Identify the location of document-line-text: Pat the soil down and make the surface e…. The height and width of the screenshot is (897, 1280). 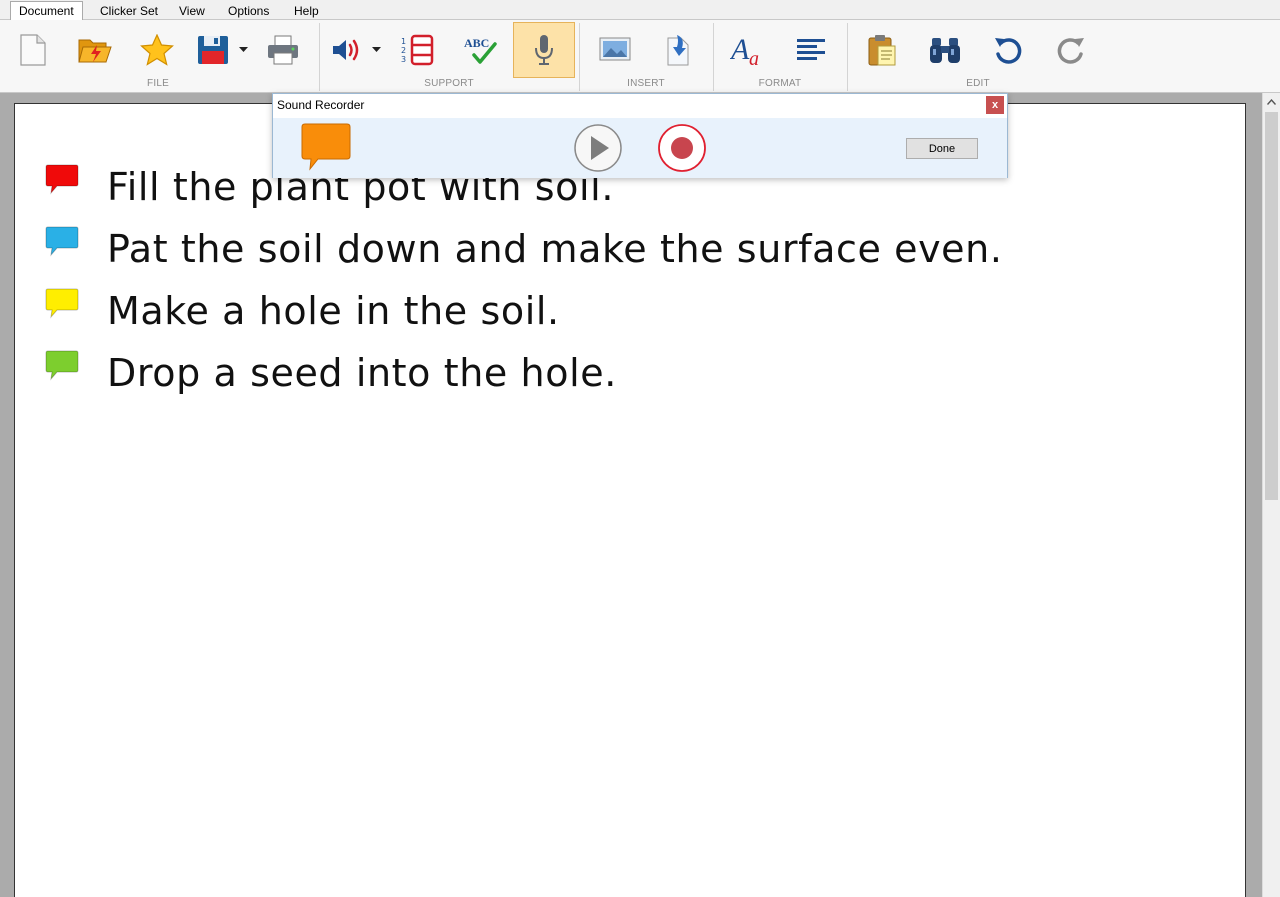
(555, 249).